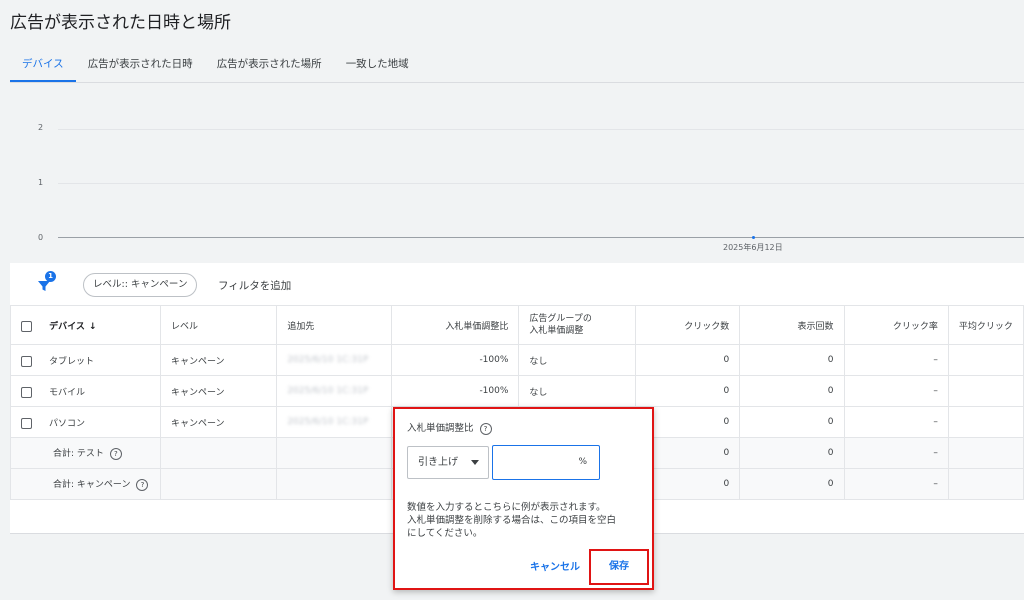 Image resolution: width=1024 pixels, height=600 pixels. Describe the element at coordinates (78, 454) in the screenshot. I see `total-label: 合計: テスト` at that location.